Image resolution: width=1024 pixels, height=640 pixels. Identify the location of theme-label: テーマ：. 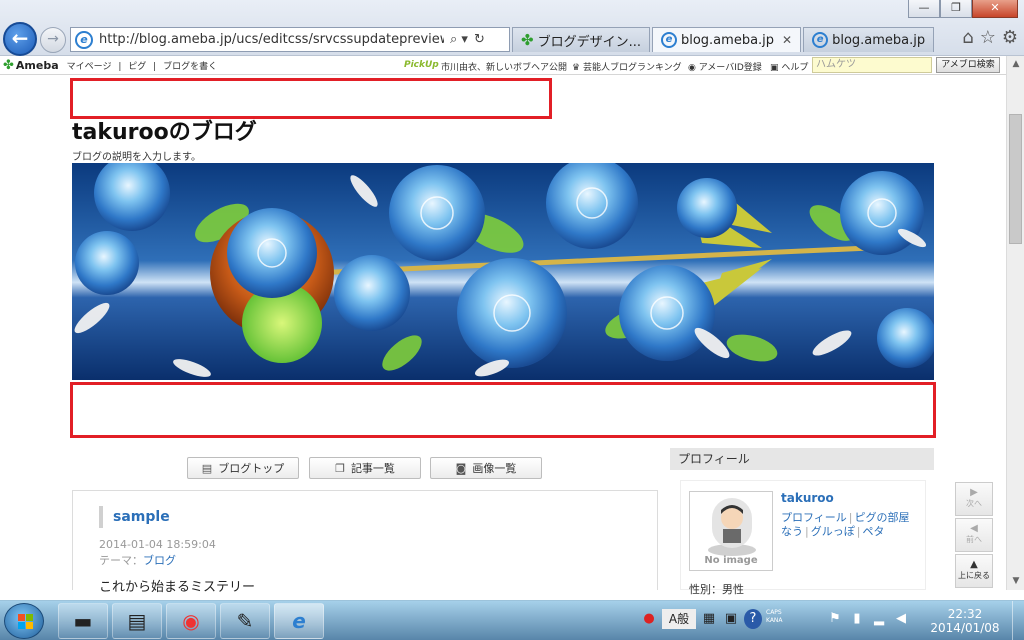
(121, 560).